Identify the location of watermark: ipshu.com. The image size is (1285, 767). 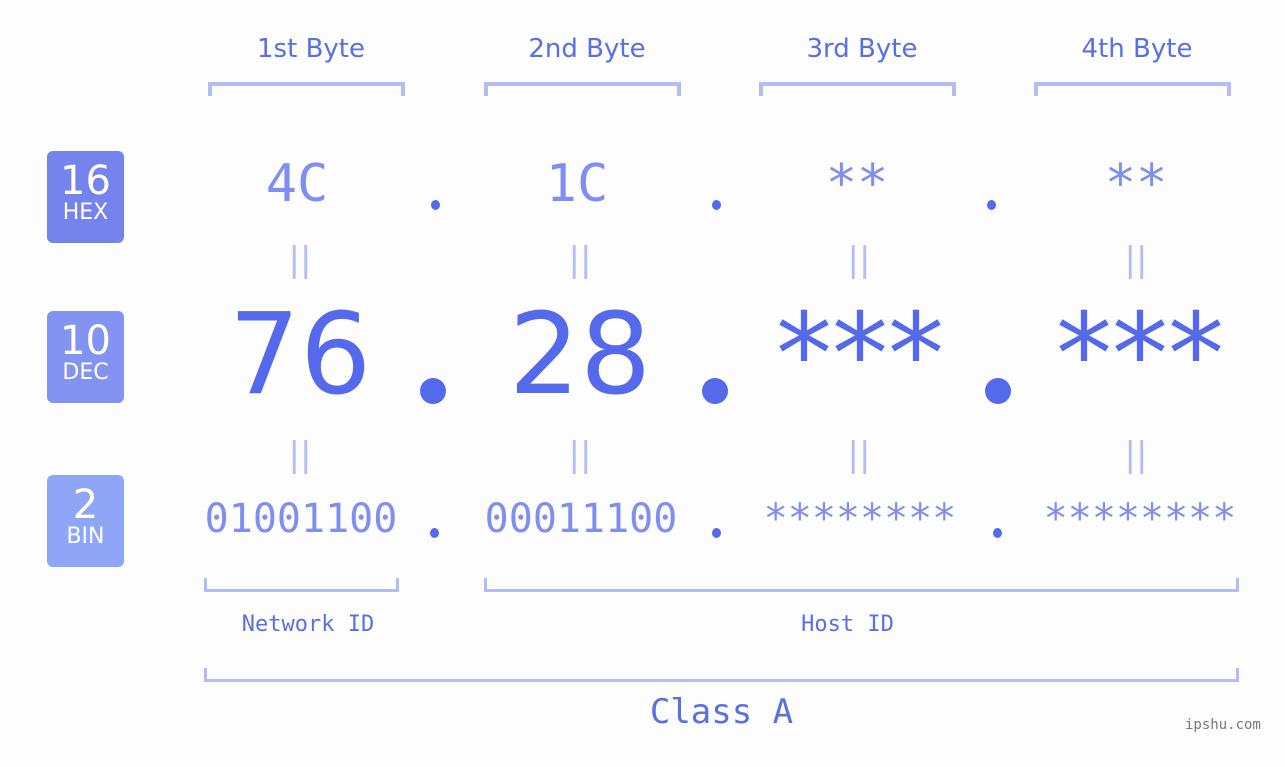
(1223, 725).